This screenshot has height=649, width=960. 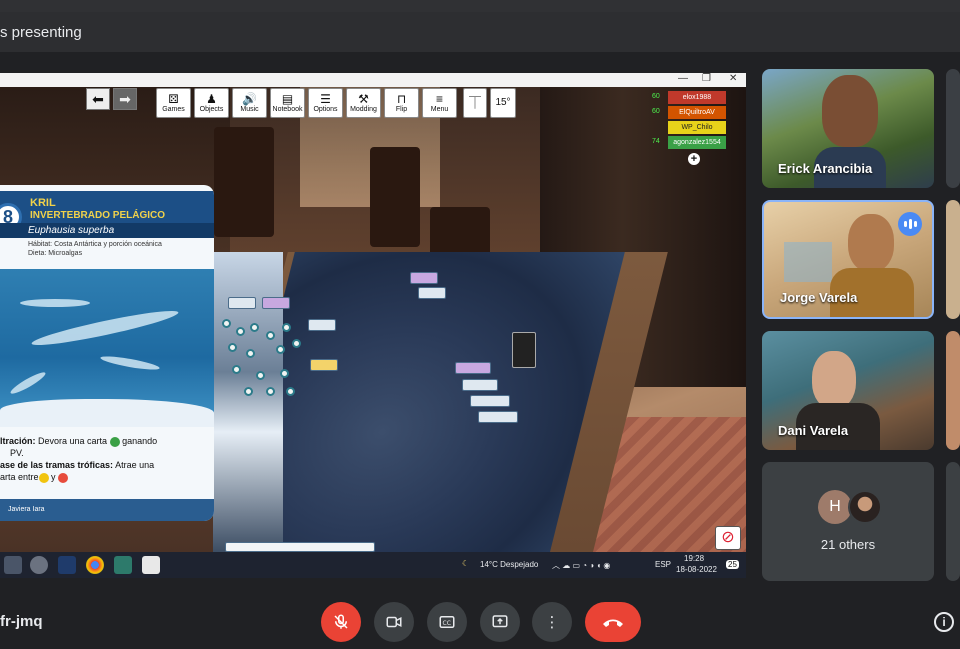 I want to click on player-row: WP_Chilo, so click(x=695, y=128).